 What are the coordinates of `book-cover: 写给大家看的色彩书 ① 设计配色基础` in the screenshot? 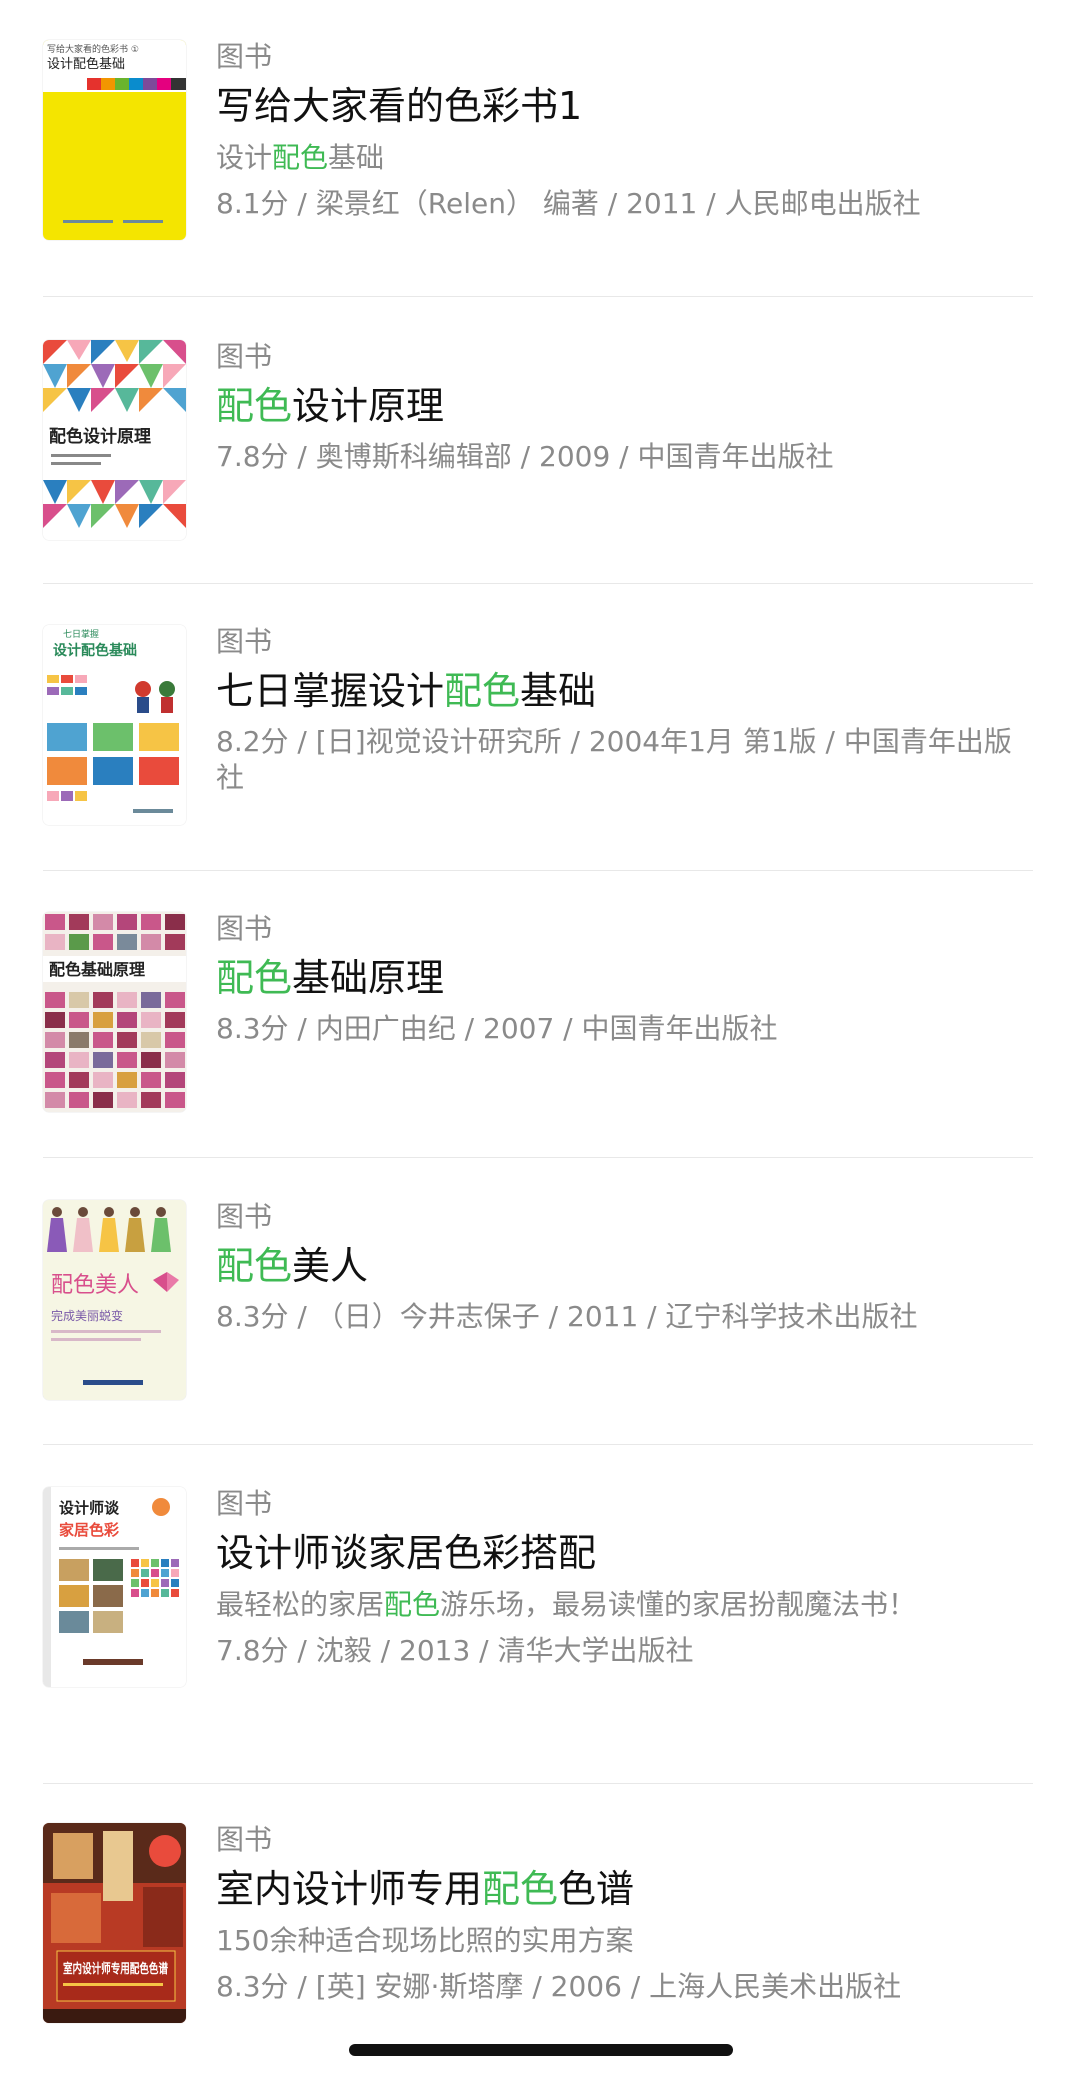 It's located at (114, 140).